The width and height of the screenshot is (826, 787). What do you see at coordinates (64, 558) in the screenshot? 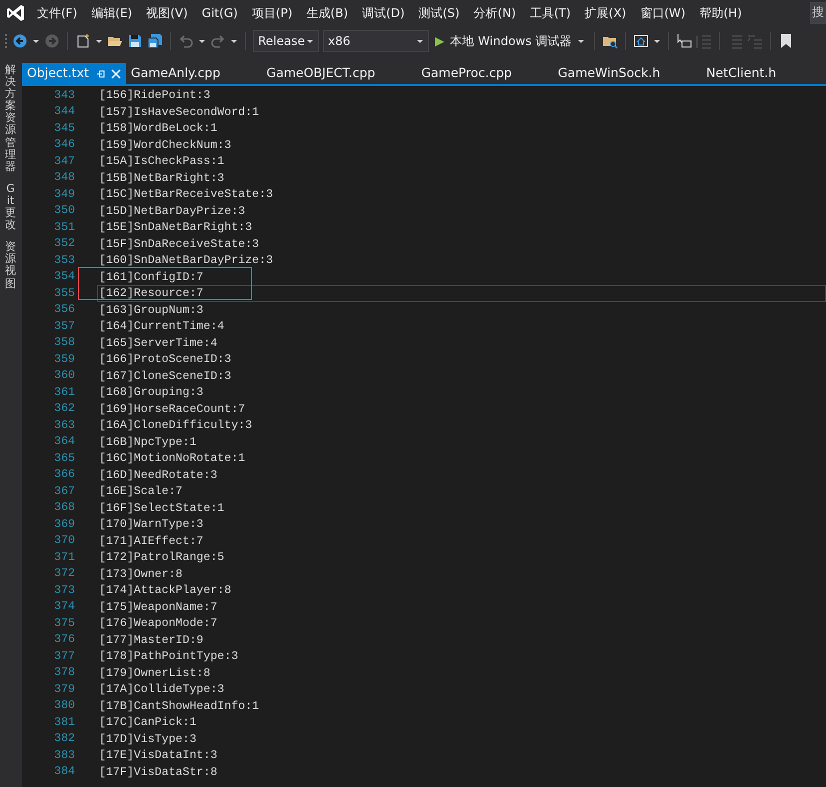
I see `line-number: 371` at bounding box center [64, 558].